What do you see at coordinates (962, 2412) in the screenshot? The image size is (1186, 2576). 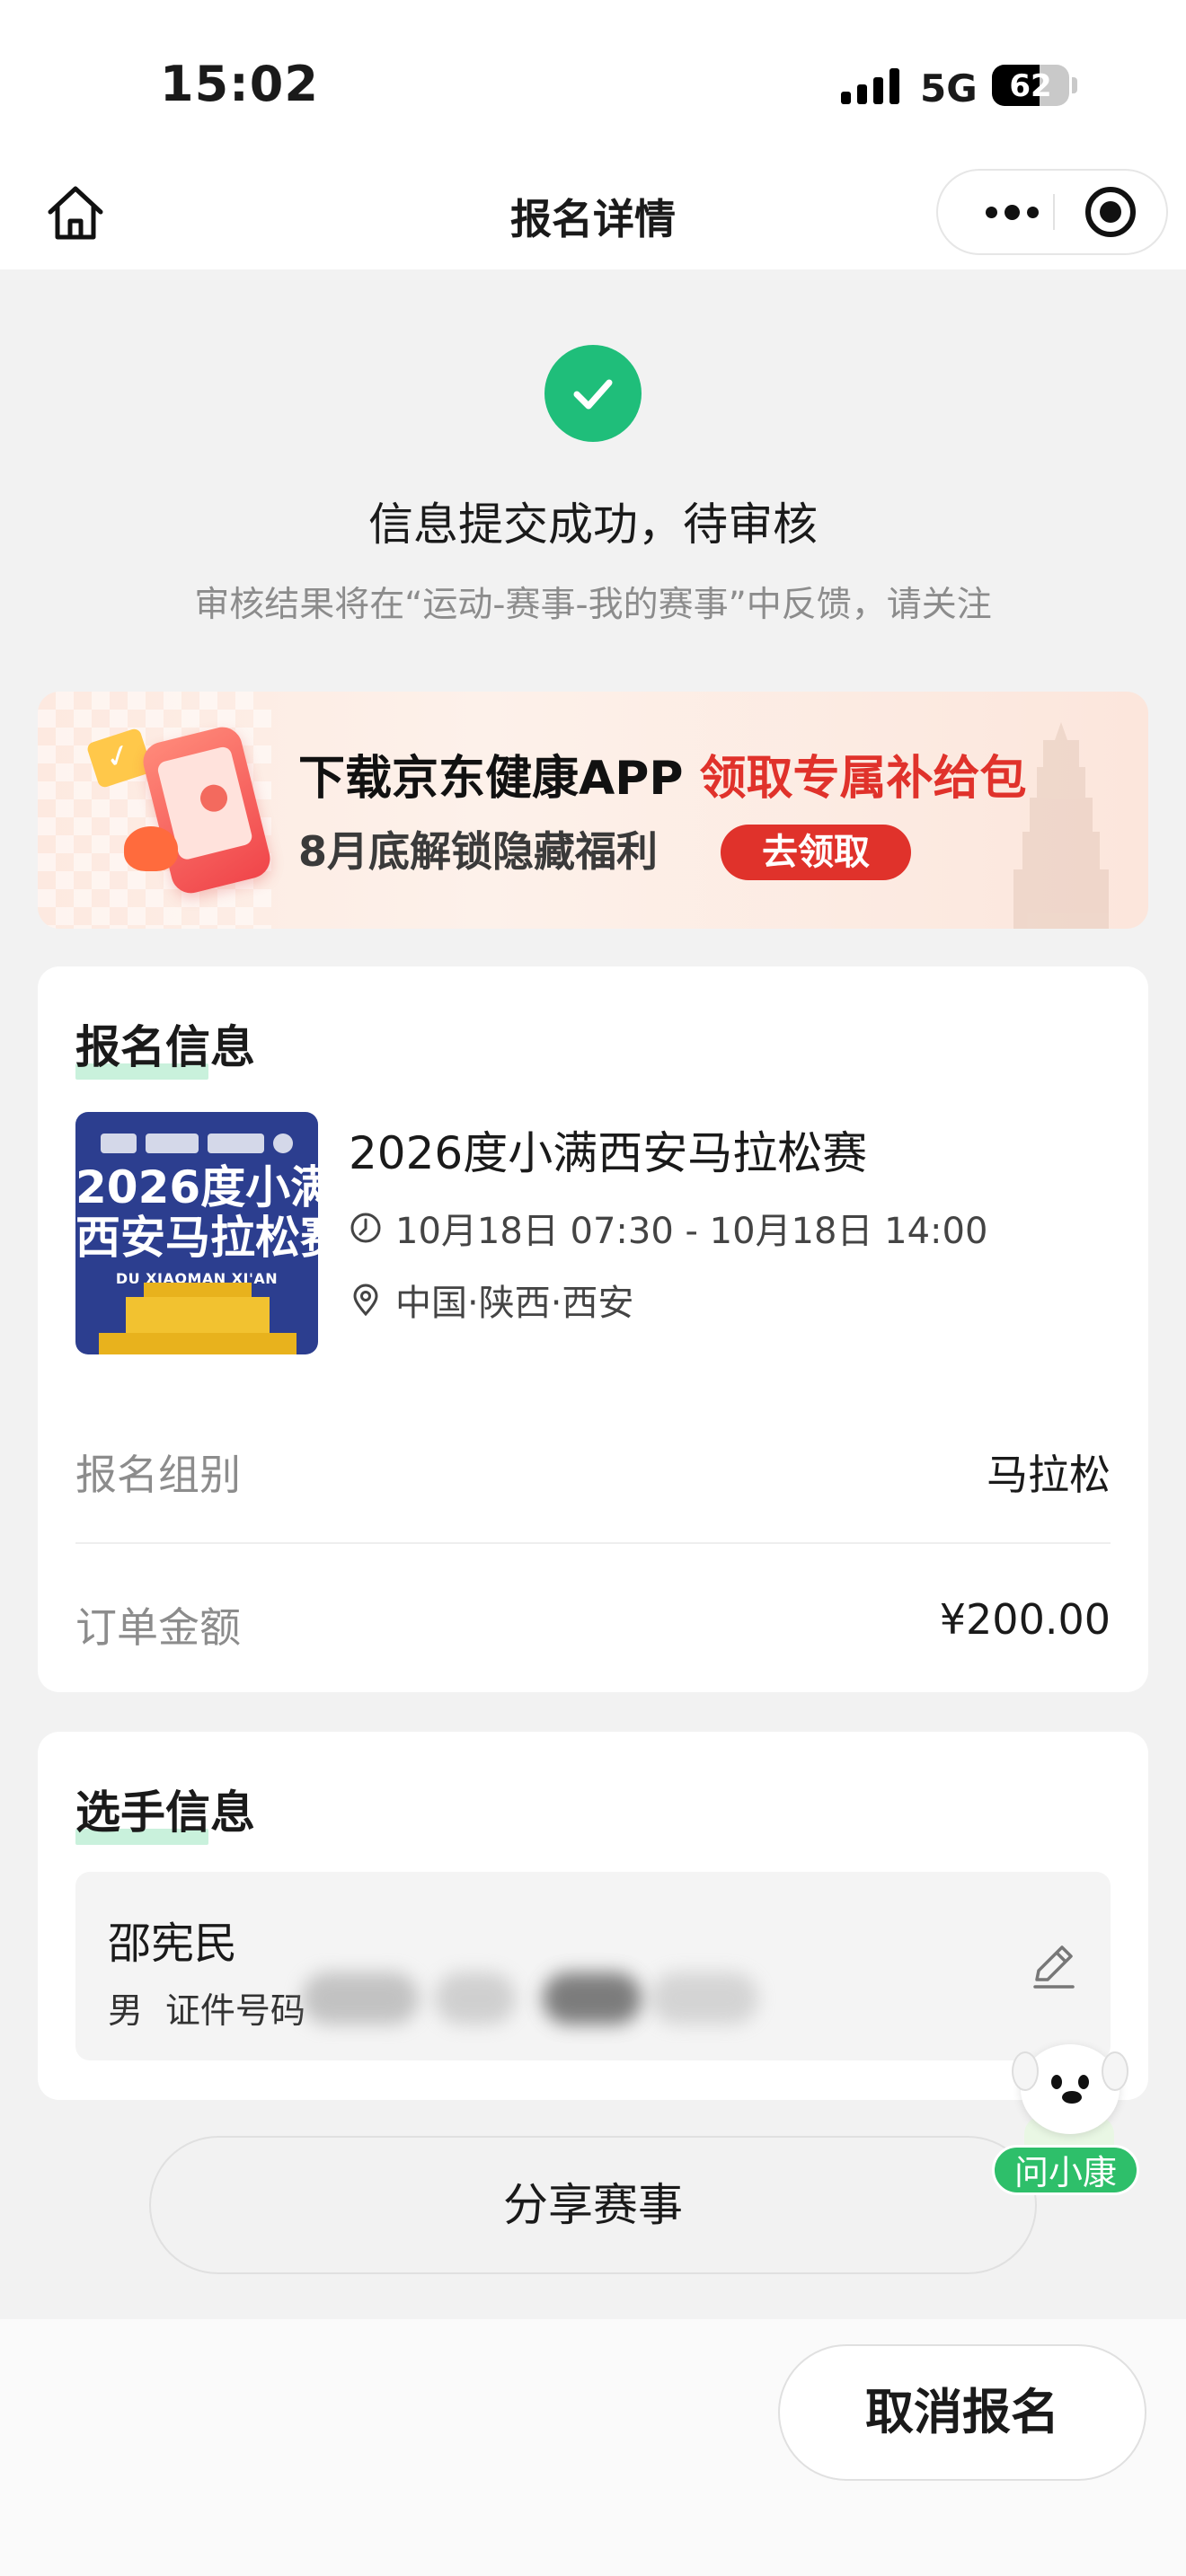 I see `cancel-registration-button: 取消报名` at bounding box center [962, 2412].